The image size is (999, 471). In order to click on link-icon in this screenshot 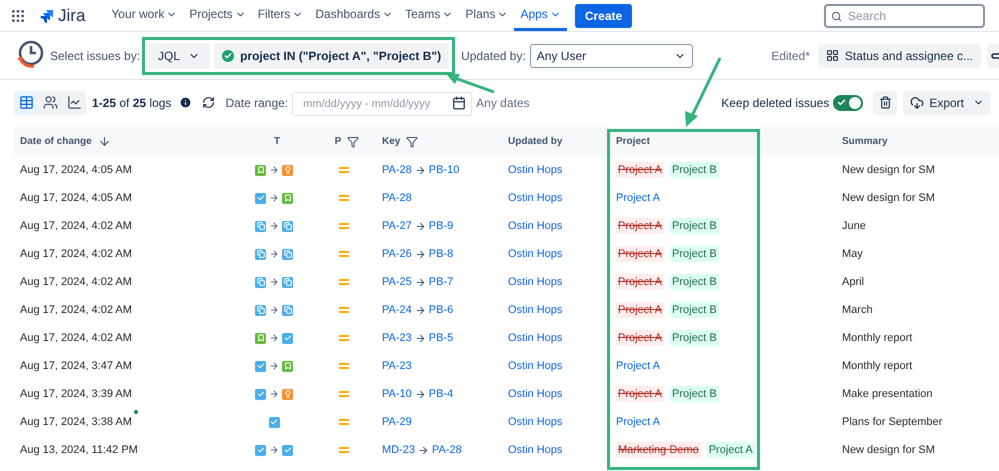, I will do `click(995, 55)`.